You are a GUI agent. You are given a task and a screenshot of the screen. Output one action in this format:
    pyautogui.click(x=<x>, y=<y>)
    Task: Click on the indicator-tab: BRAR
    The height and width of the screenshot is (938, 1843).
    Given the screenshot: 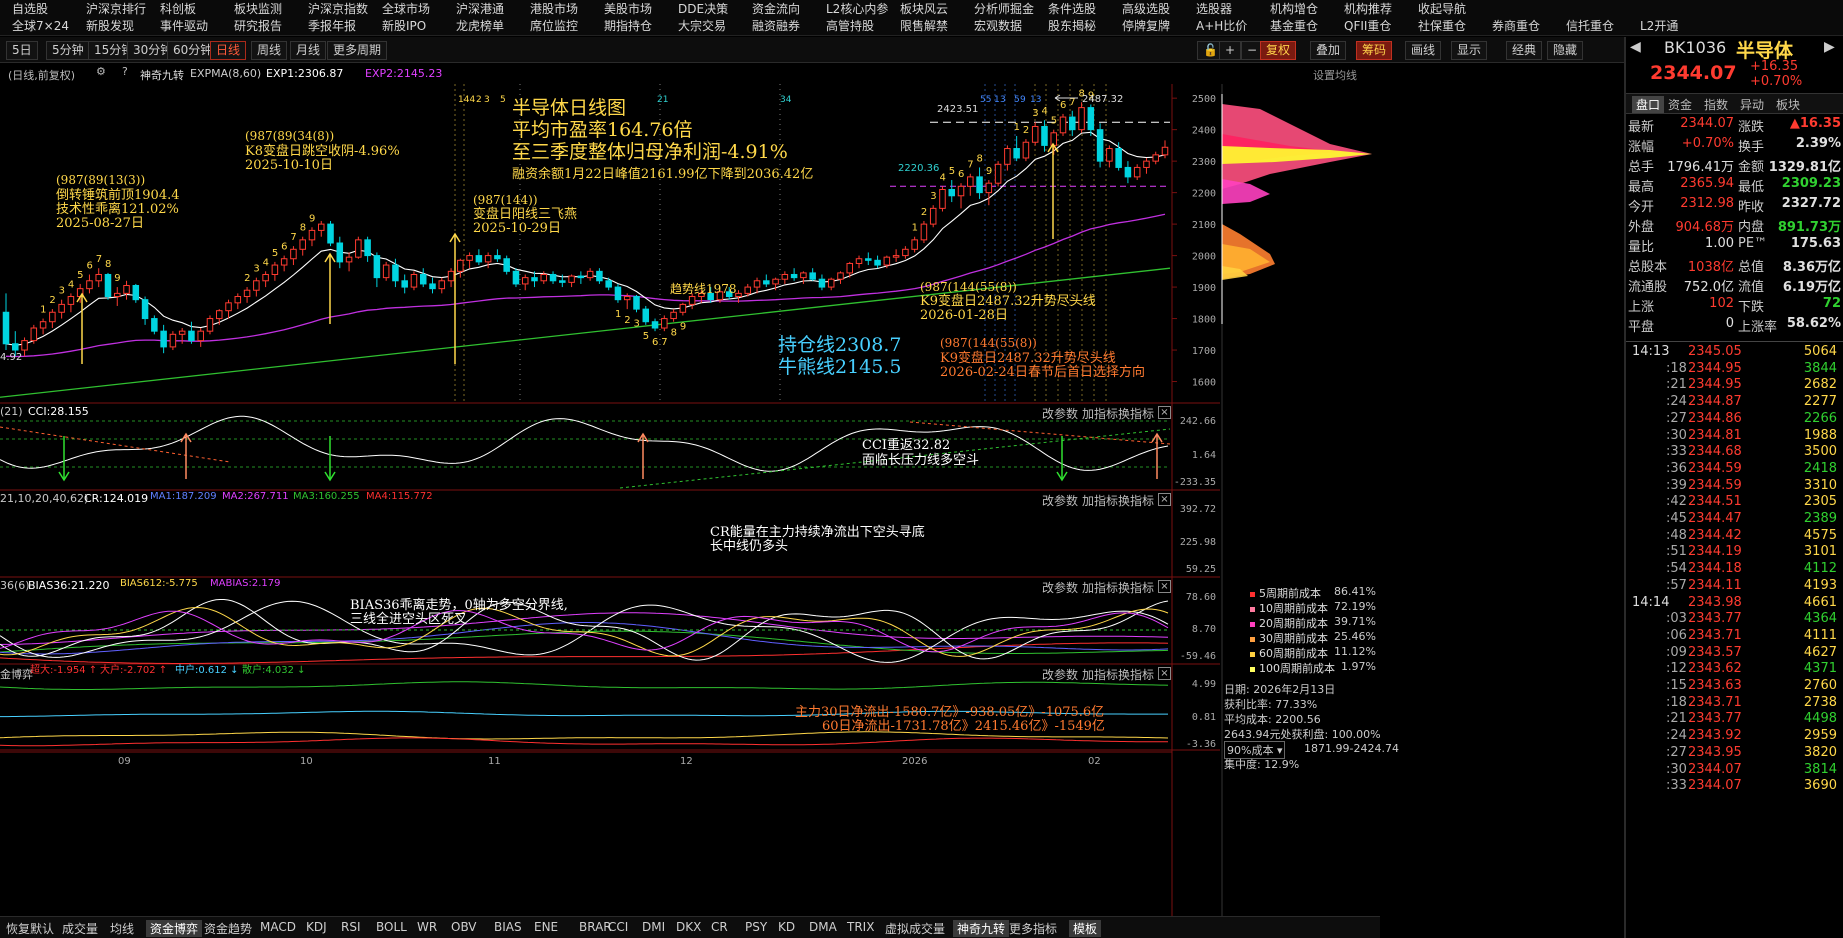 What is the action you would take?
    pyautogui.click(x=595, y=927)
    